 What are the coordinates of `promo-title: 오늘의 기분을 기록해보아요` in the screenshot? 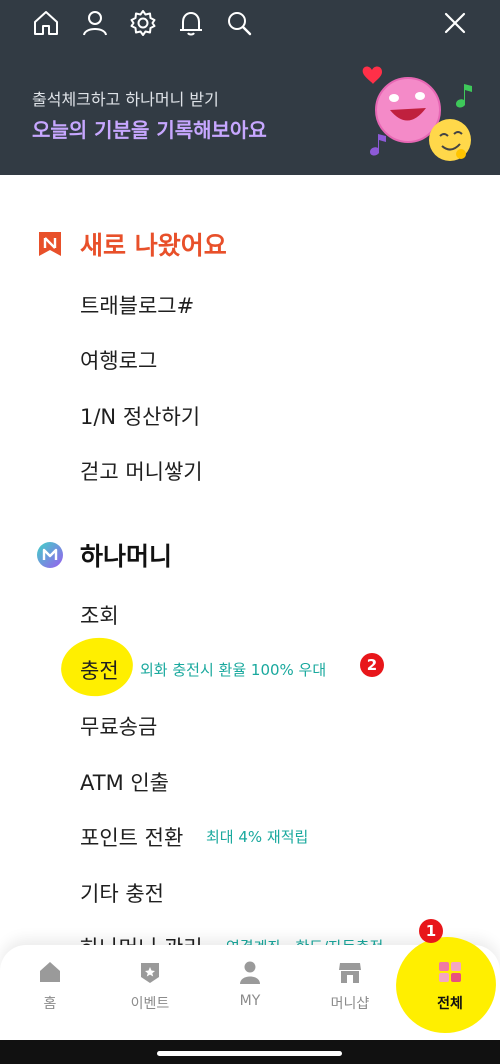 It's located at (149, 128).